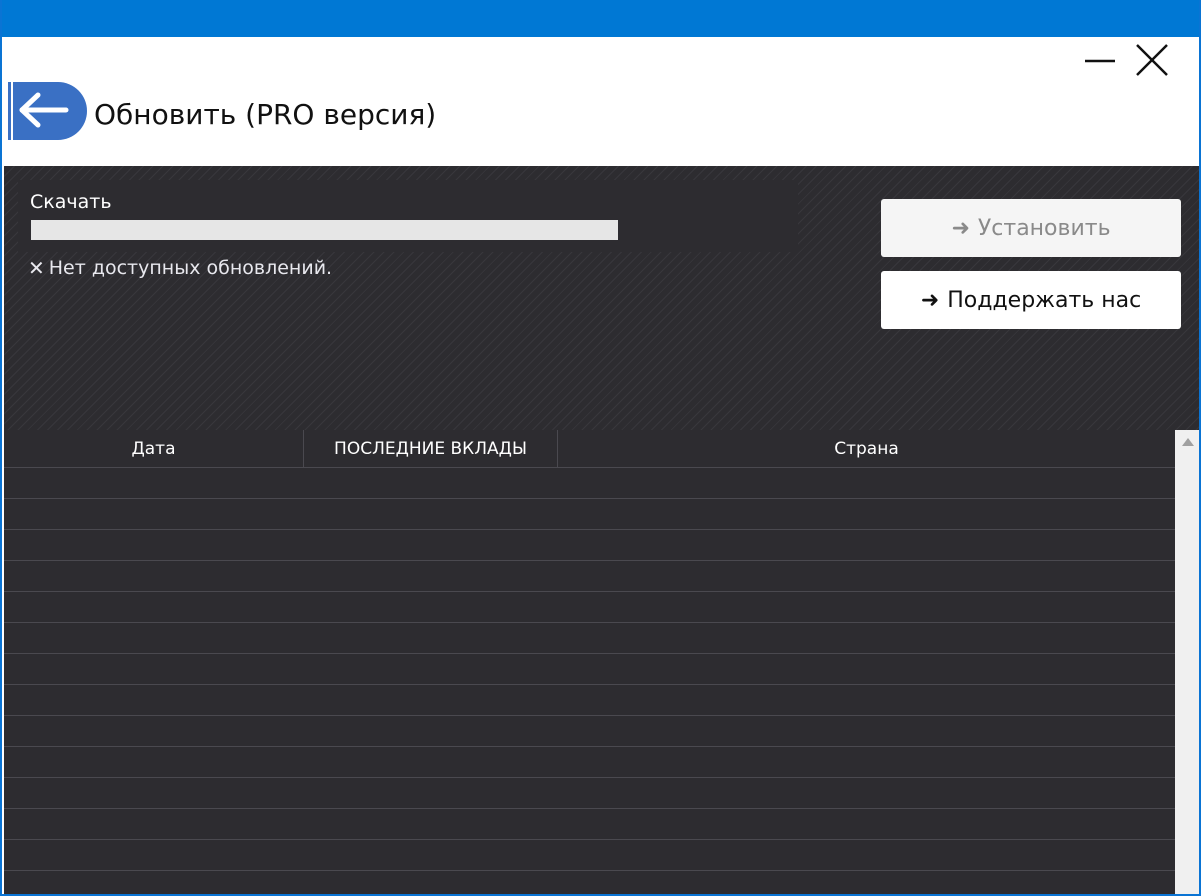 The height and width of the screenshot is (896, 1201). What do you see at coordinates (1188, 442) in the screenshot?
I see `scroll-up-icon` at bounding box center [1188, 442].